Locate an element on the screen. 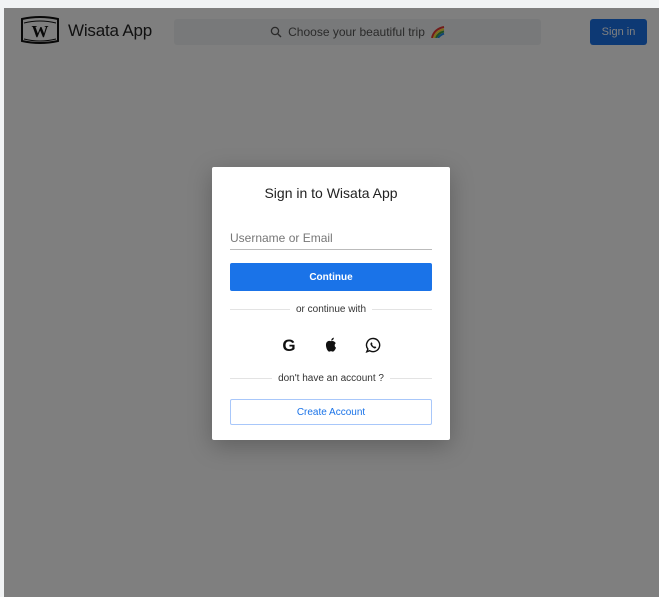 Image resolution: width=659 pixels, height=597 pixels. svg-text: G is located at coordinates (288, 345).